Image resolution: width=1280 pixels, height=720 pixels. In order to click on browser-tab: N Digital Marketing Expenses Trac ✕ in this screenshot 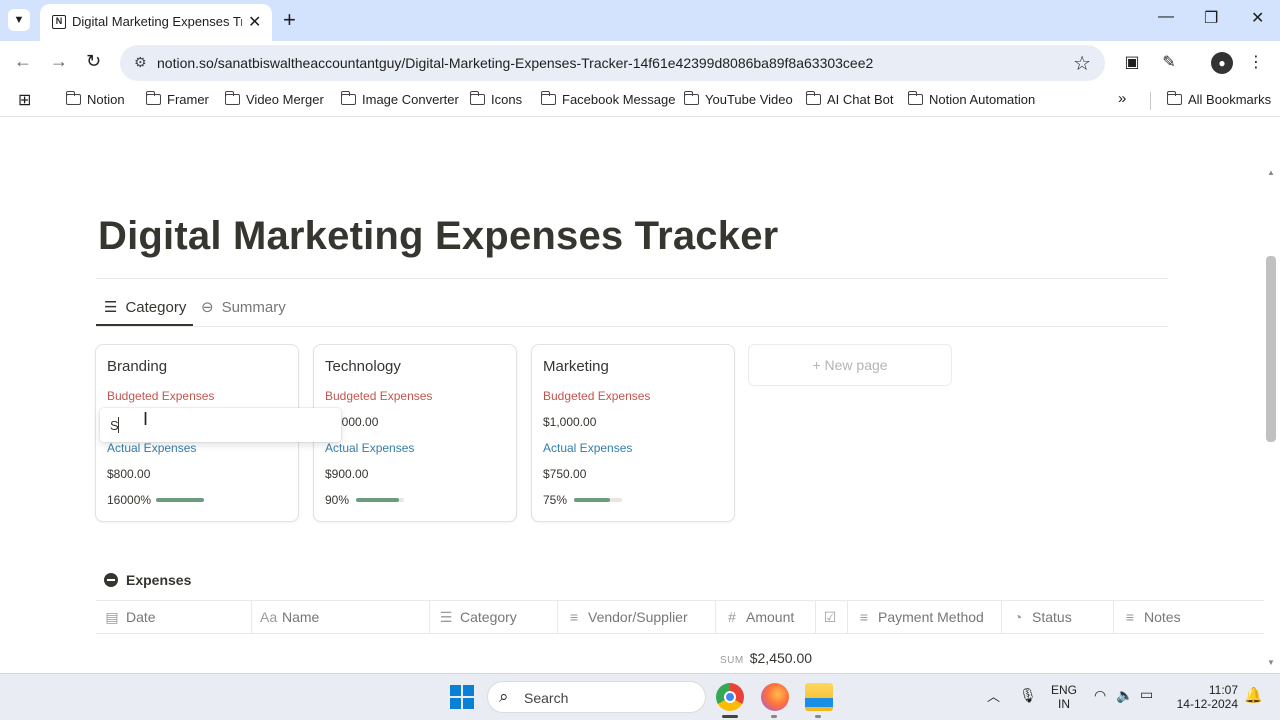, I will do `click(156, 22)`.